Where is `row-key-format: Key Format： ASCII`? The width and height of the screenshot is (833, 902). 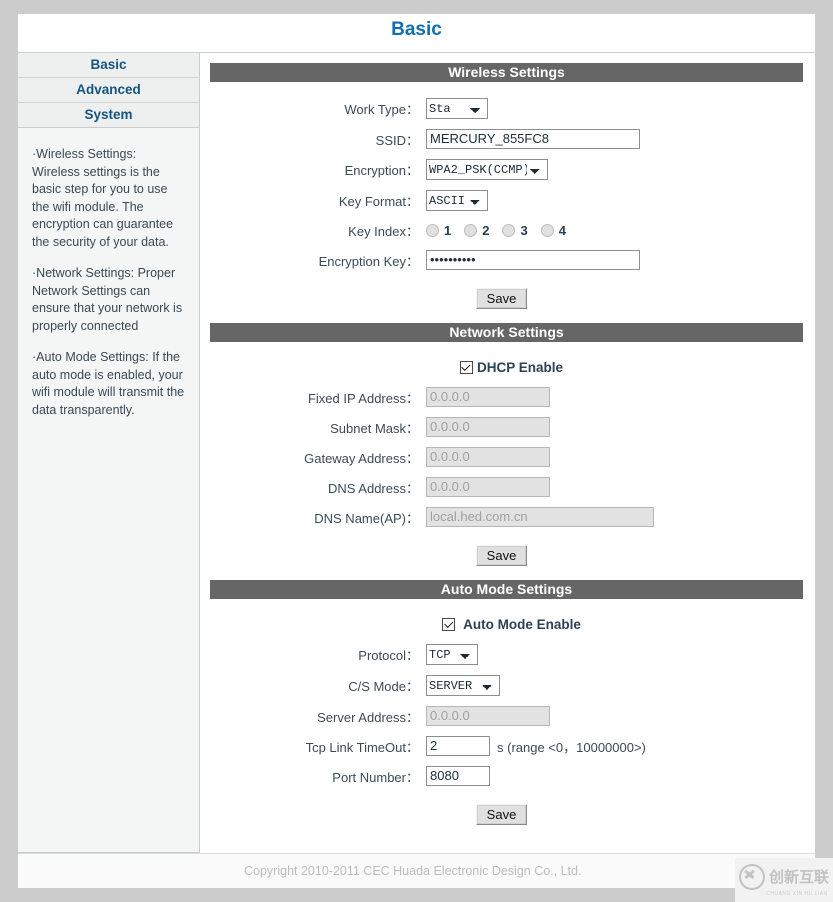
row-key-format: Key Format： ASCII is located at coordinates (506, 200).